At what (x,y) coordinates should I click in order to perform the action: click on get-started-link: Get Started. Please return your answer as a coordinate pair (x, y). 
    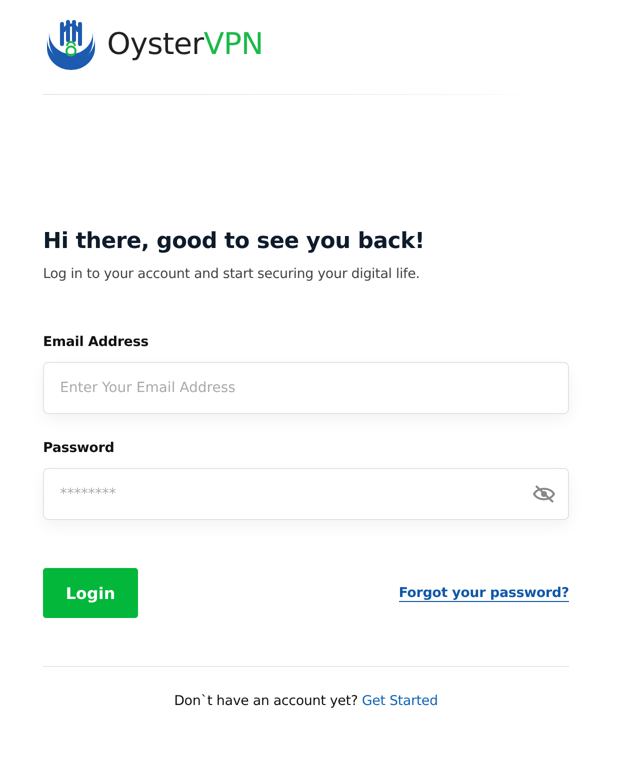
    Looking at the image, I should click on (400, 701).